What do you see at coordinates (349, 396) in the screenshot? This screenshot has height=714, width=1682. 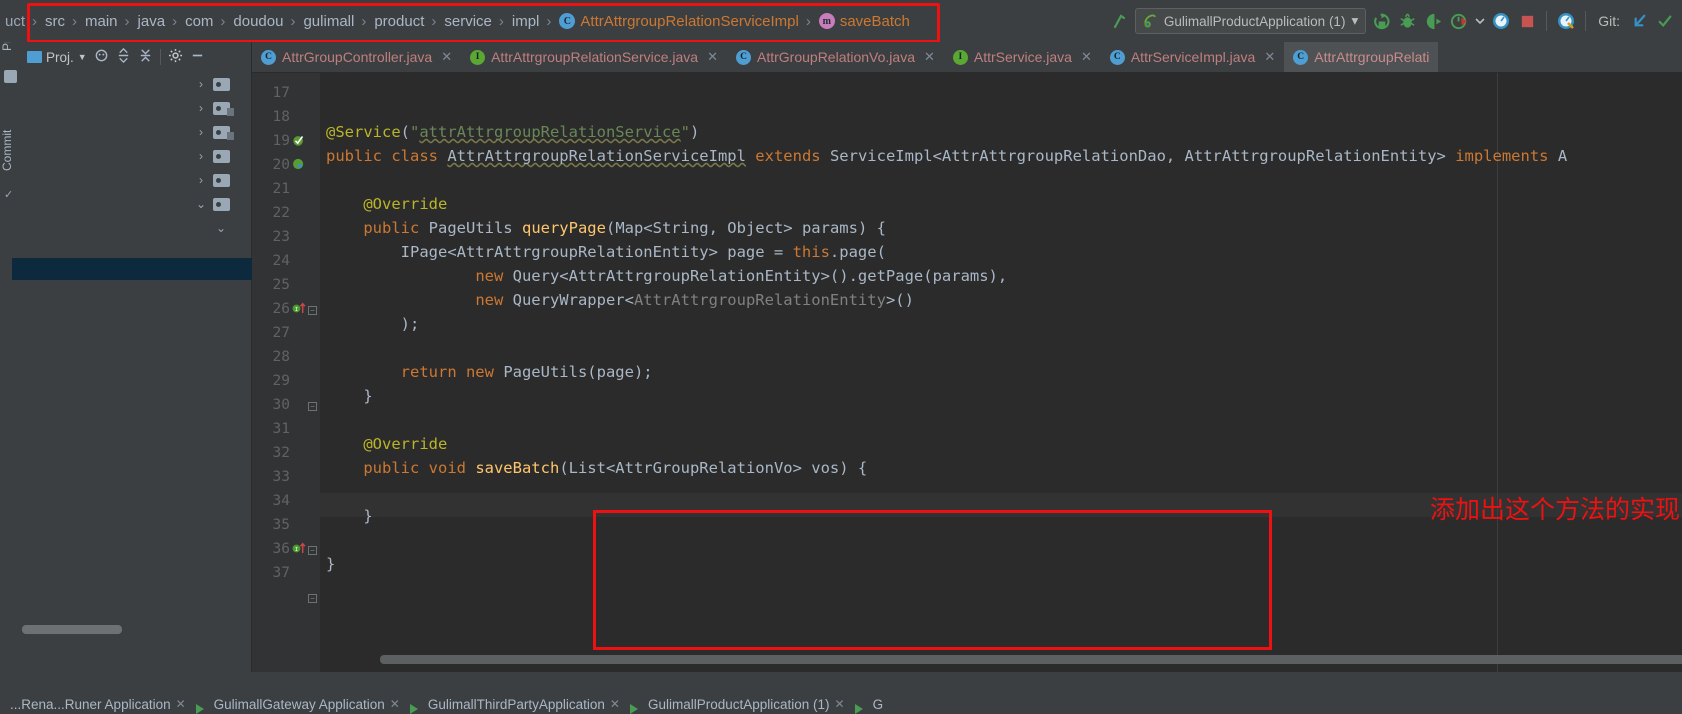 I see `code-line-30: }` at bounding box center [349, 396].